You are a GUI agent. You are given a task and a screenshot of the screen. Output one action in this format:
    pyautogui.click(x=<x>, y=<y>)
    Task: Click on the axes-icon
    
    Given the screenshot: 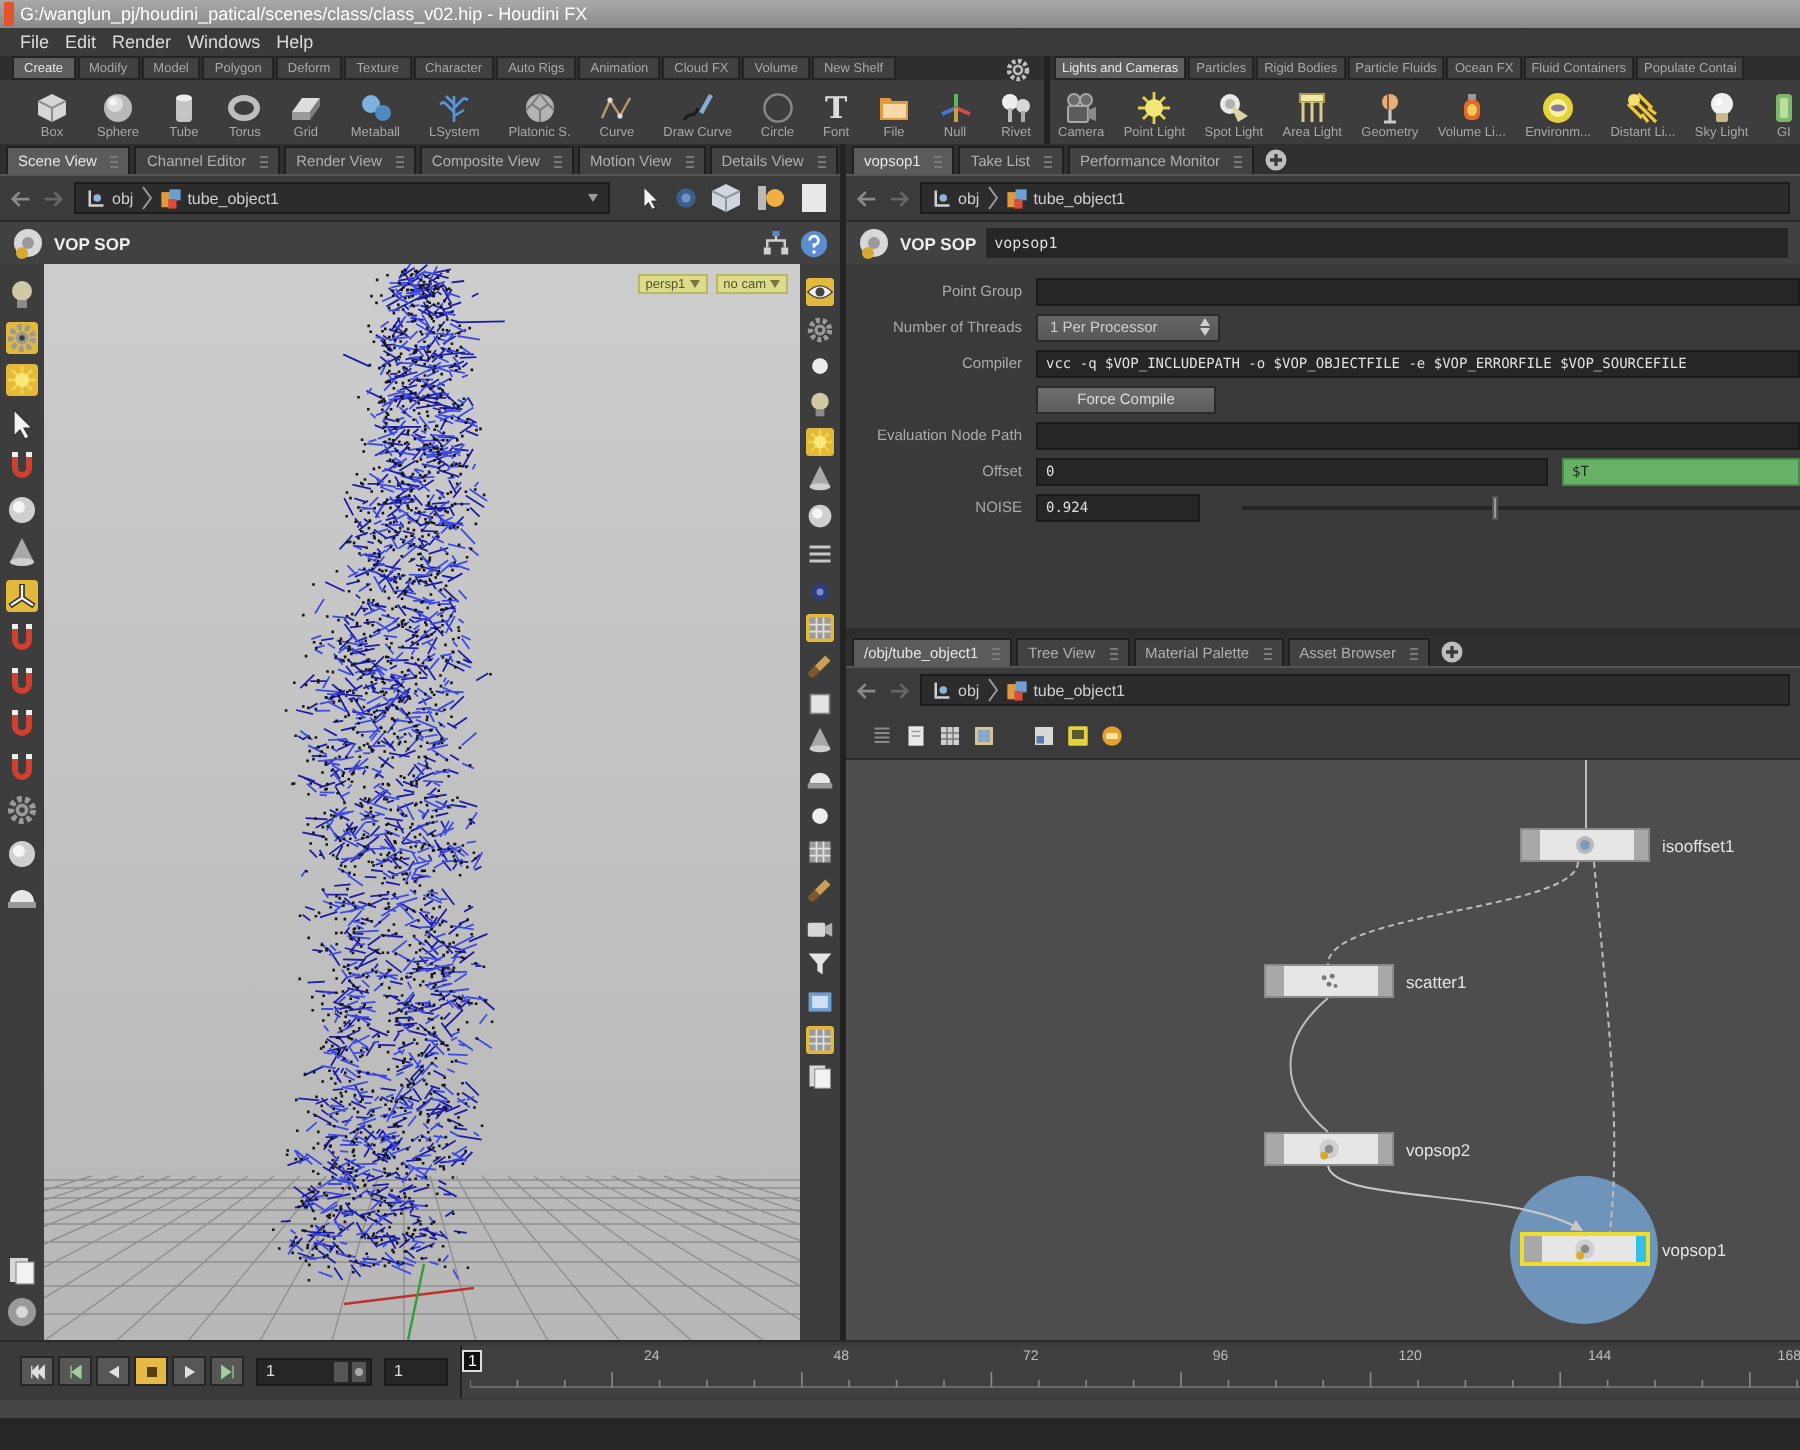 What is the action you would take?
    pyautogui.click(x=22, y=595)
    